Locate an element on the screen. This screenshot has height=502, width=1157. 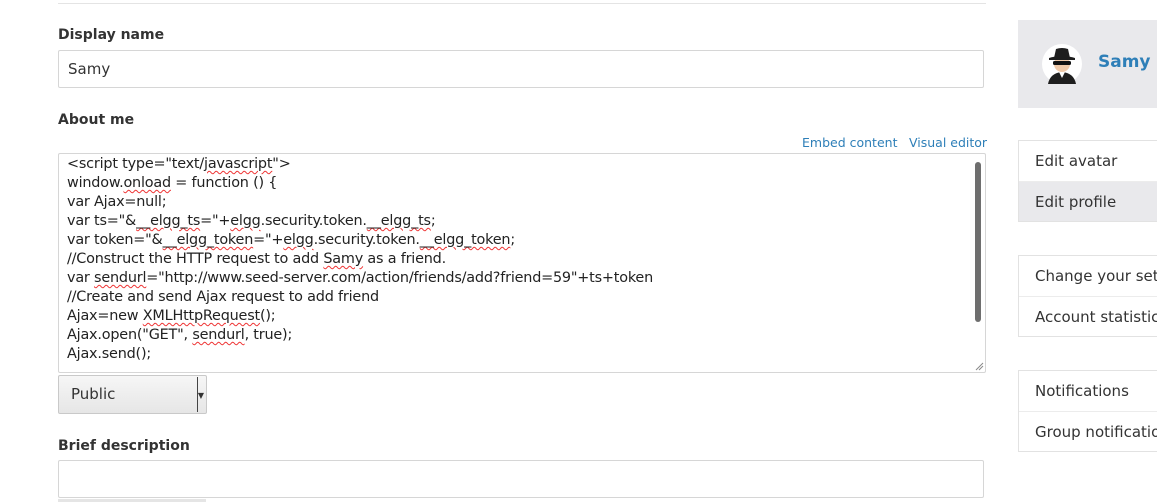
access-level-select: Public ▼ is located at coordinates (132, 394).